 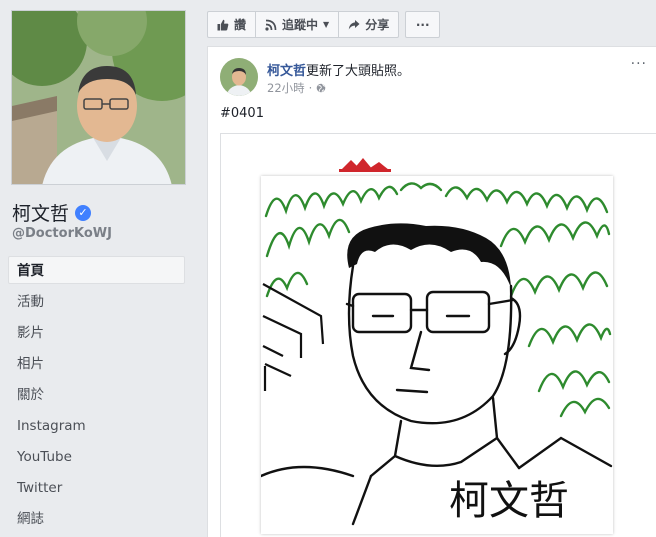 I want to click on post-options-icon: ···, so click(x=639, y=64).